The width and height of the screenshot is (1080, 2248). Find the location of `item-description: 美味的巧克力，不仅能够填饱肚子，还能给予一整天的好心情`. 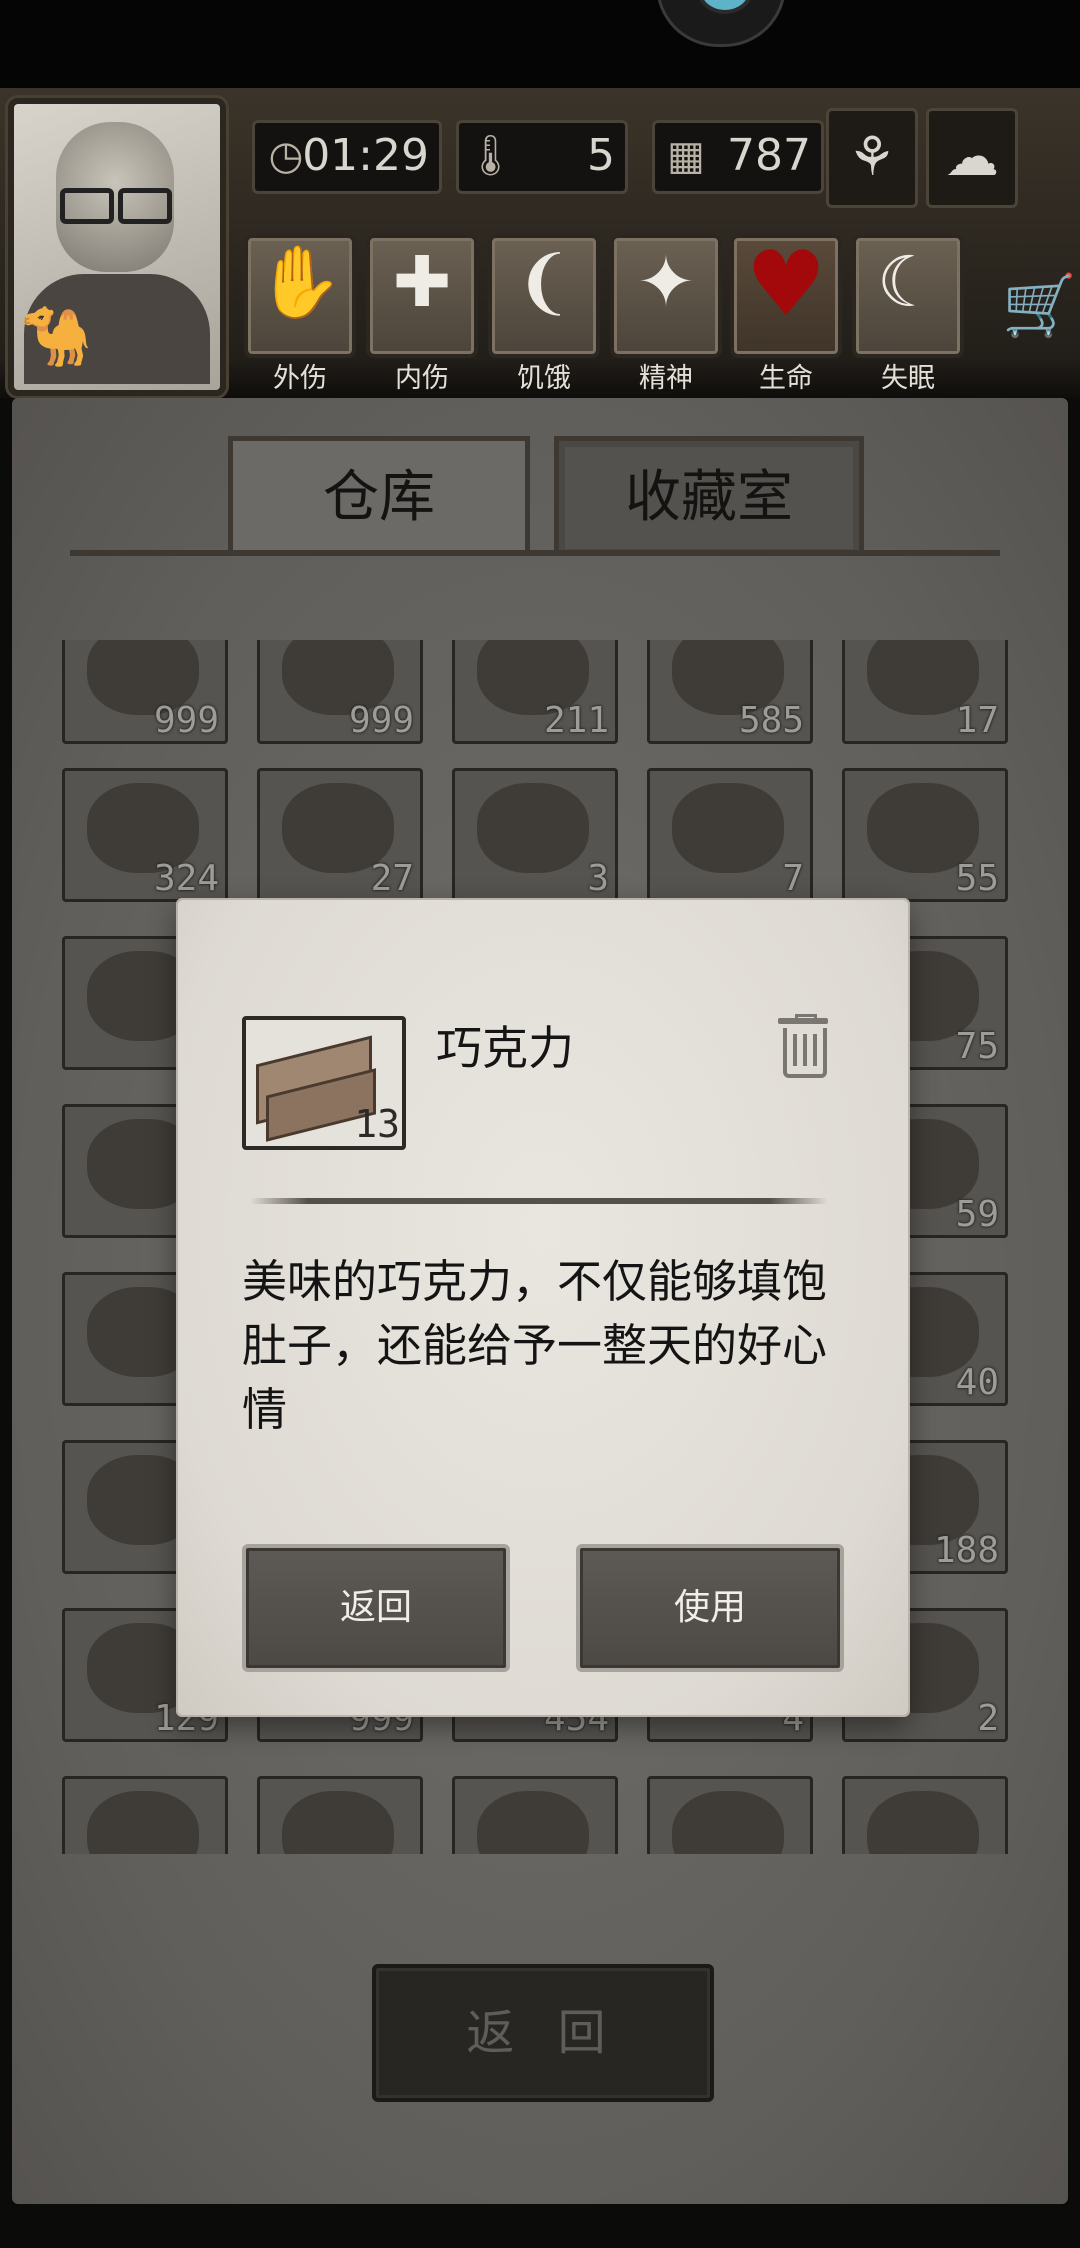

item-description: 美味的巧克力，不仅能够填饱肚子，还能给予一整天的好心情 is located at coordinates (535, 1345).